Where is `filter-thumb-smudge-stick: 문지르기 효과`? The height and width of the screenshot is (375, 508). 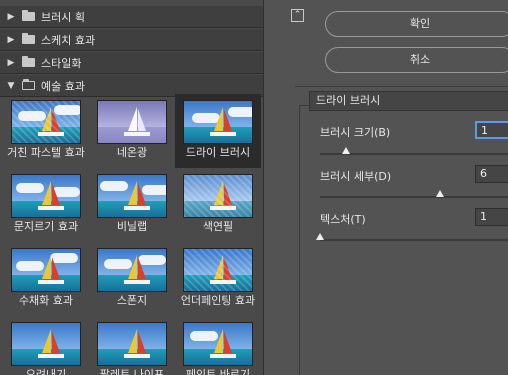 filter-thumb-smudge-stick: 문지르기 효과 is located at coordinates (46, 205).